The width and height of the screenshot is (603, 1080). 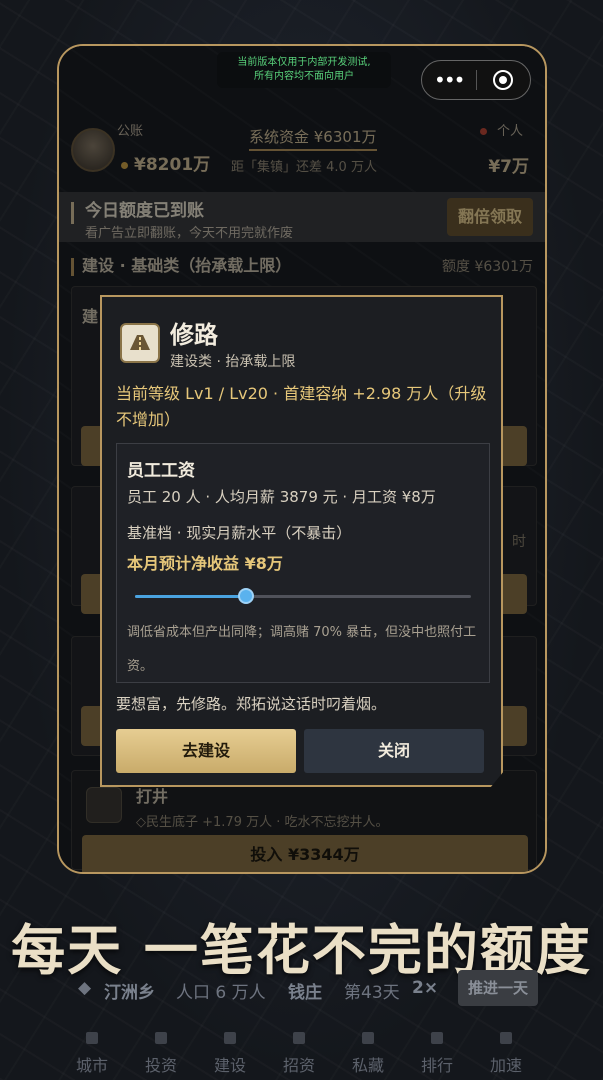 I want to click on more-icon: •••, so click(x=449, y=80).